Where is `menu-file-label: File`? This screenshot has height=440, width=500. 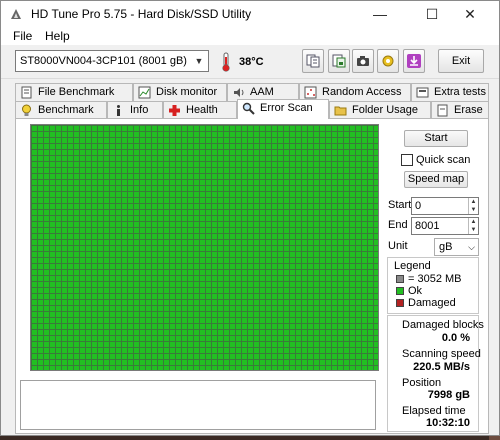
menu-file-label: File is located at coordinates (23, 36).